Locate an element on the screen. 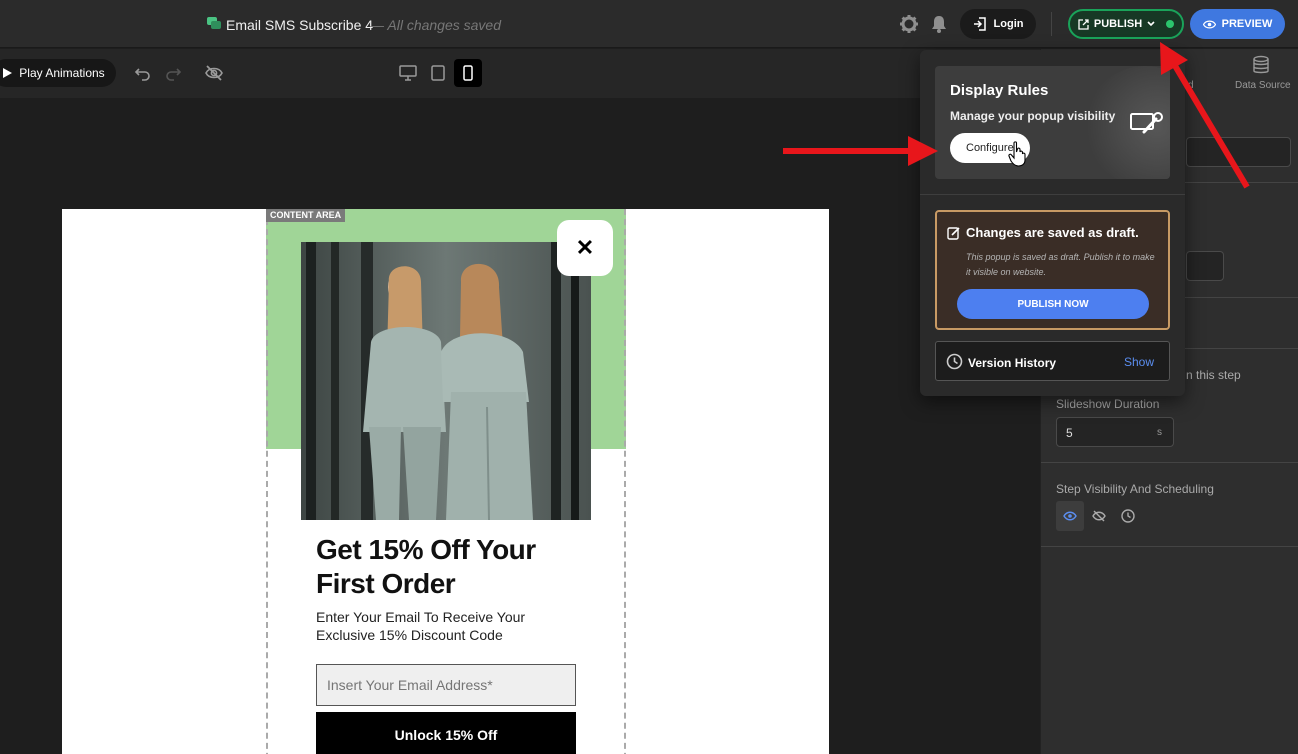 This screenshot has width=1298, height=754. popup-headline: Get 15% Off Your First Order is located at coordinates (446, 567).